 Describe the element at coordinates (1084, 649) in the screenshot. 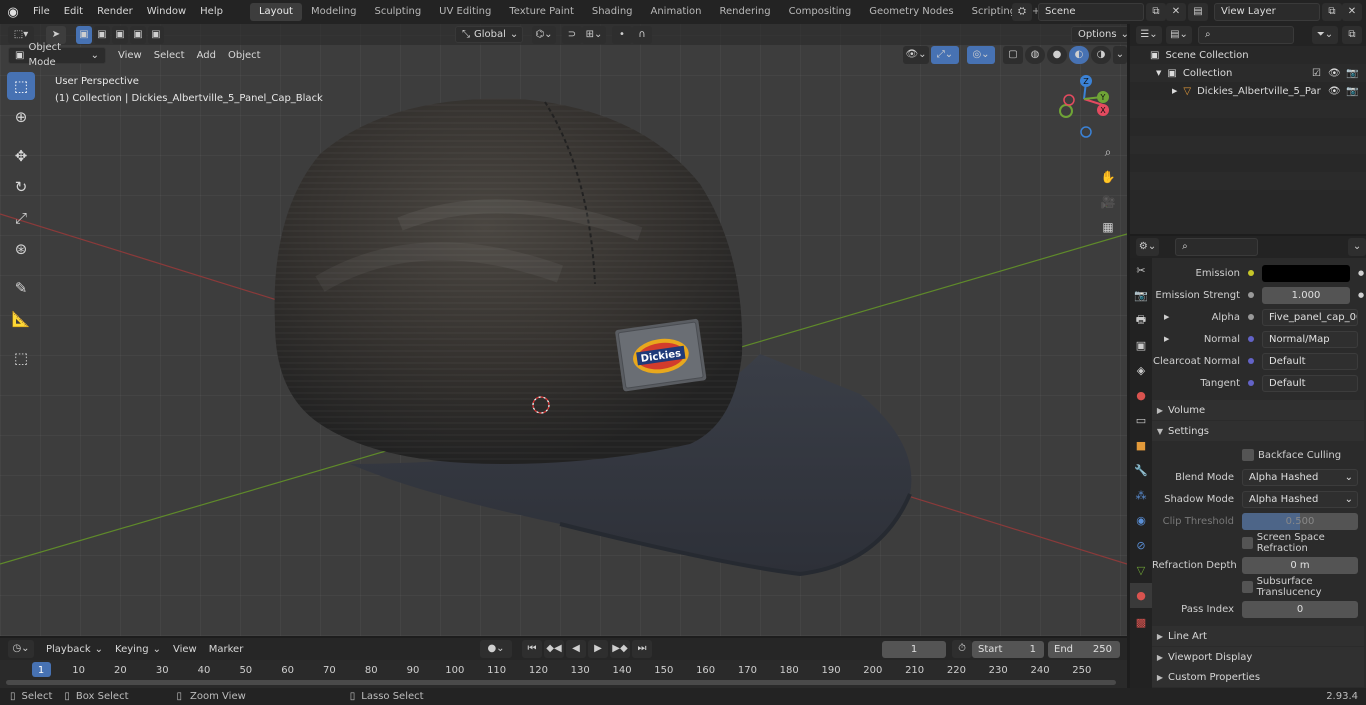

I see `end-frame-field: End 250` at that location.